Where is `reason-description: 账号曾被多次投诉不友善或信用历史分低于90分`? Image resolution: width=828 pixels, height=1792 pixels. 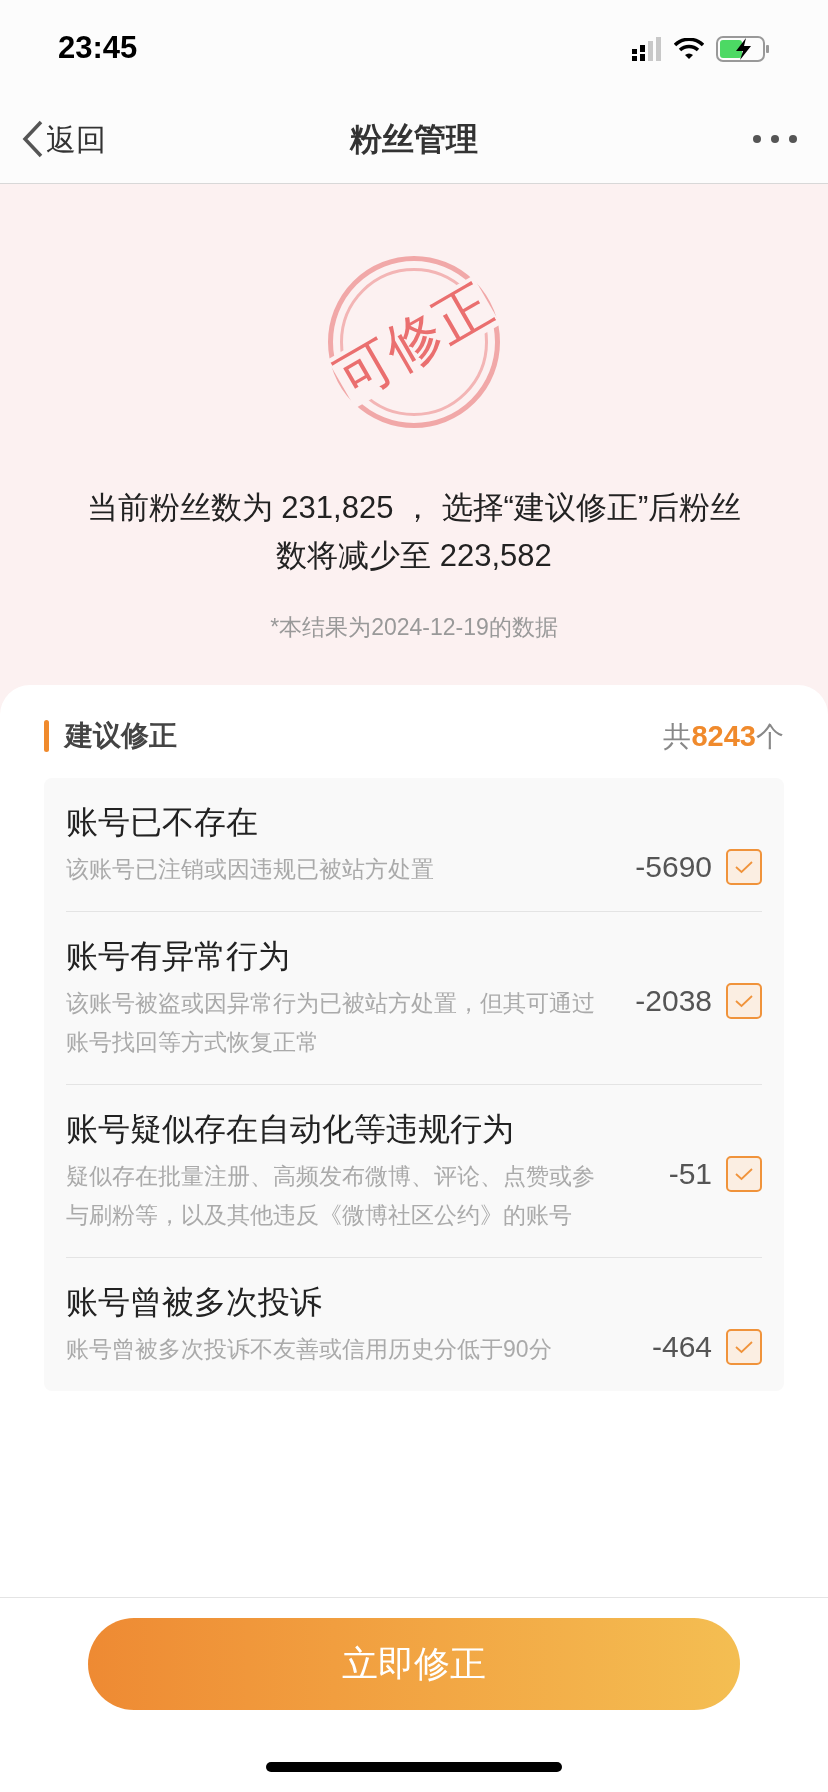 reason-description: 账号曾被多次投诉不友善或信用历史分低于90分 is located at coordinates (309, 1349).